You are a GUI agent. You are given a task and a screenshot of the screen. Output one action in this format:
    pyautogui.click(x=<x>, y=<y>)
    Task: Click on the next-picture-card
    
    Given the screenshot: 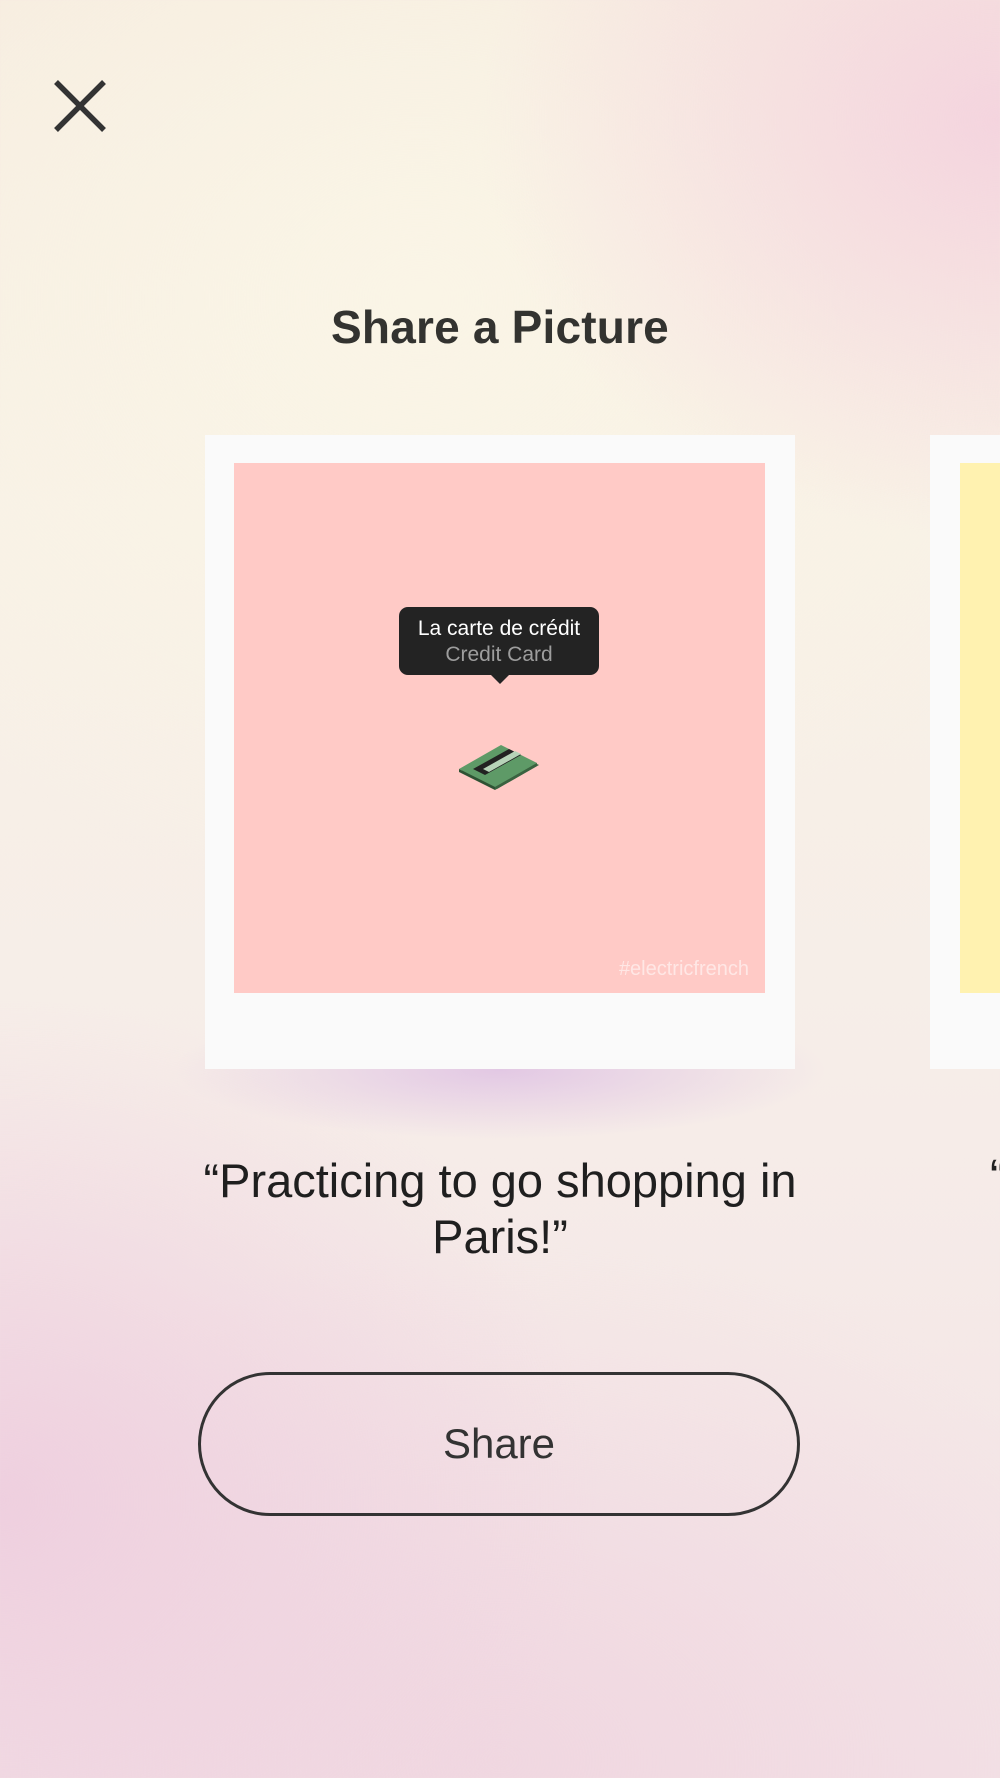 What is the action you would take?
    pyautogui.click(x=965, y=752)
    